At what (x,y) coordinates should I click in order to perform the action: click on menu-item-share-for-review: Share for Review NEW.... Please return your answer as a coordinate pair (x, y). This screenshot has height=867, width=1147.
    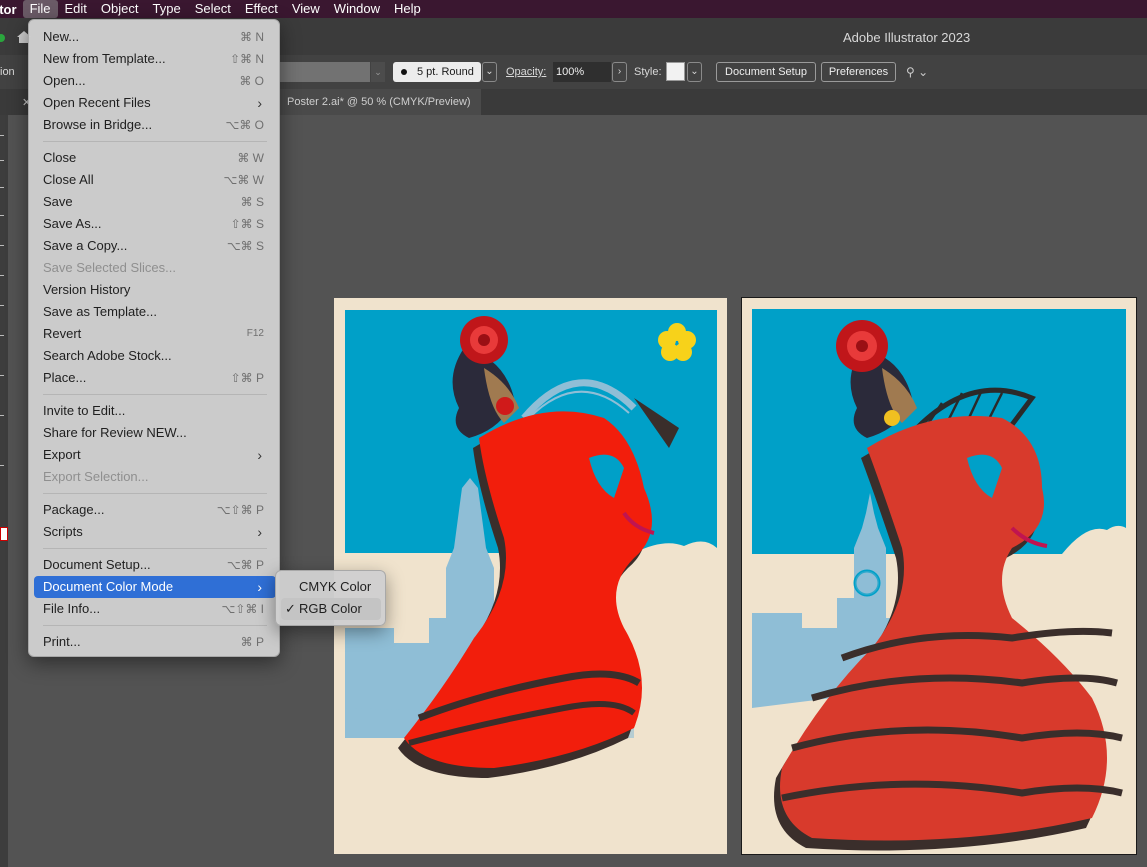
    Looking at the image, I should click on (155, 433).